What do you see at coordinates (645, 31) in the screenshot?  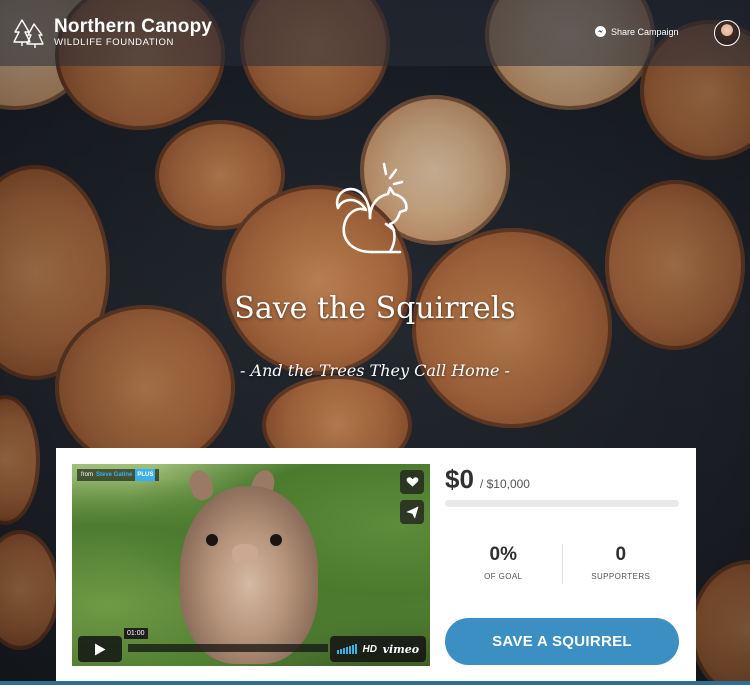 I see `share-campaign-label: Share Campaign` at bounding box center [645, 31].